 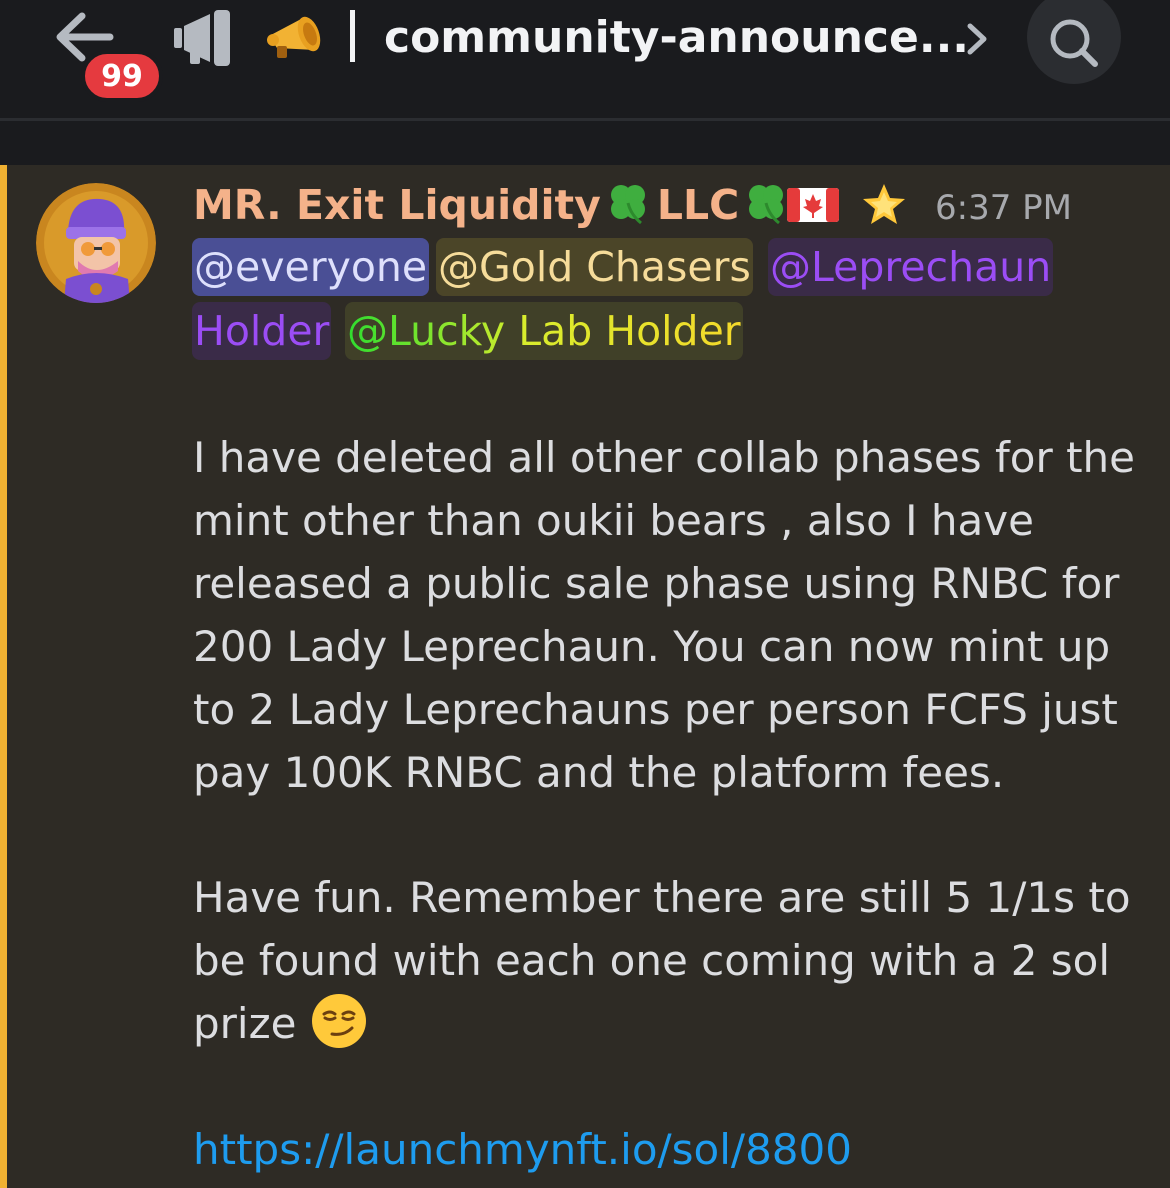 I want to click on message-author: MR. Exit Liquidity LLC, so click(x=494, y=205).